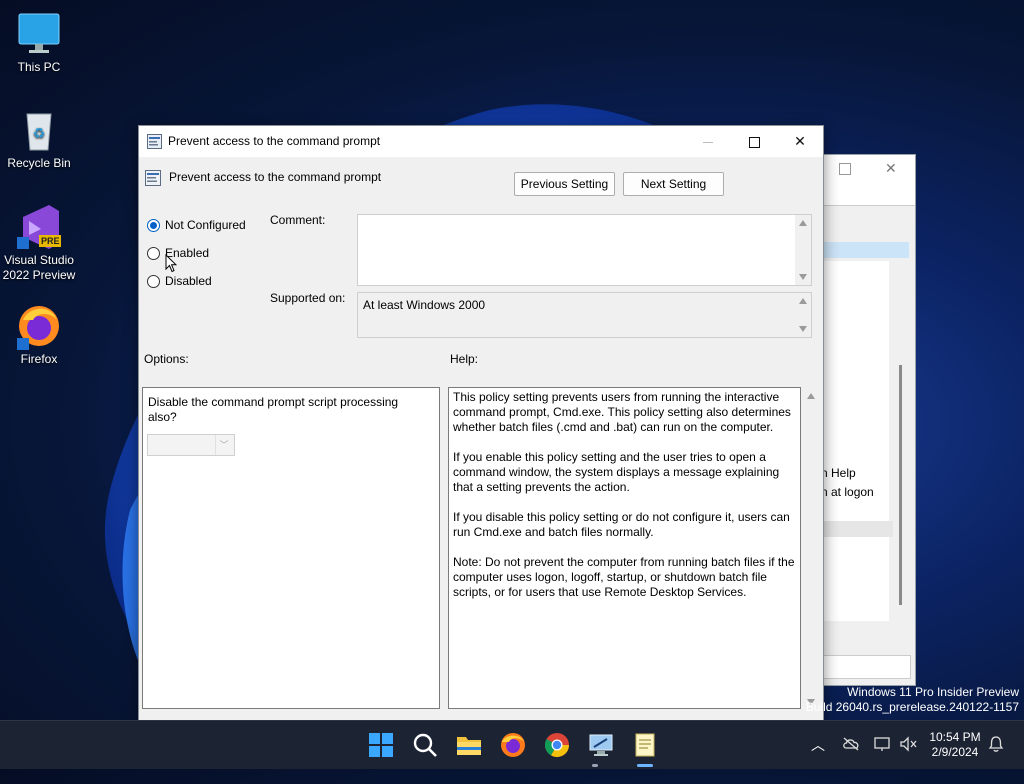 The width and height of the screenshot is (1024, 784). What do you see at coordinates (298, 220) in the screenshot?
I see `comment-label: Comment:` at bounding box center [298, 220].